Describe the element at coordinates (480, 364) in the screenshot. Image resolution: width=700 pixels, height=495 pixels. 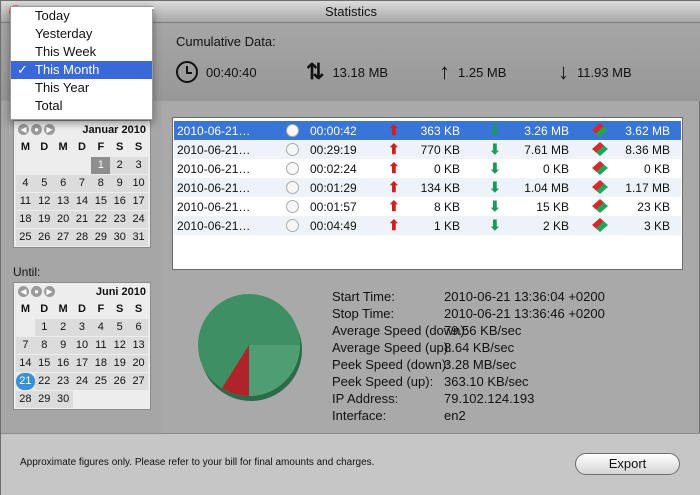
I see `detail-value: 3.28 MB/sec` at that location.